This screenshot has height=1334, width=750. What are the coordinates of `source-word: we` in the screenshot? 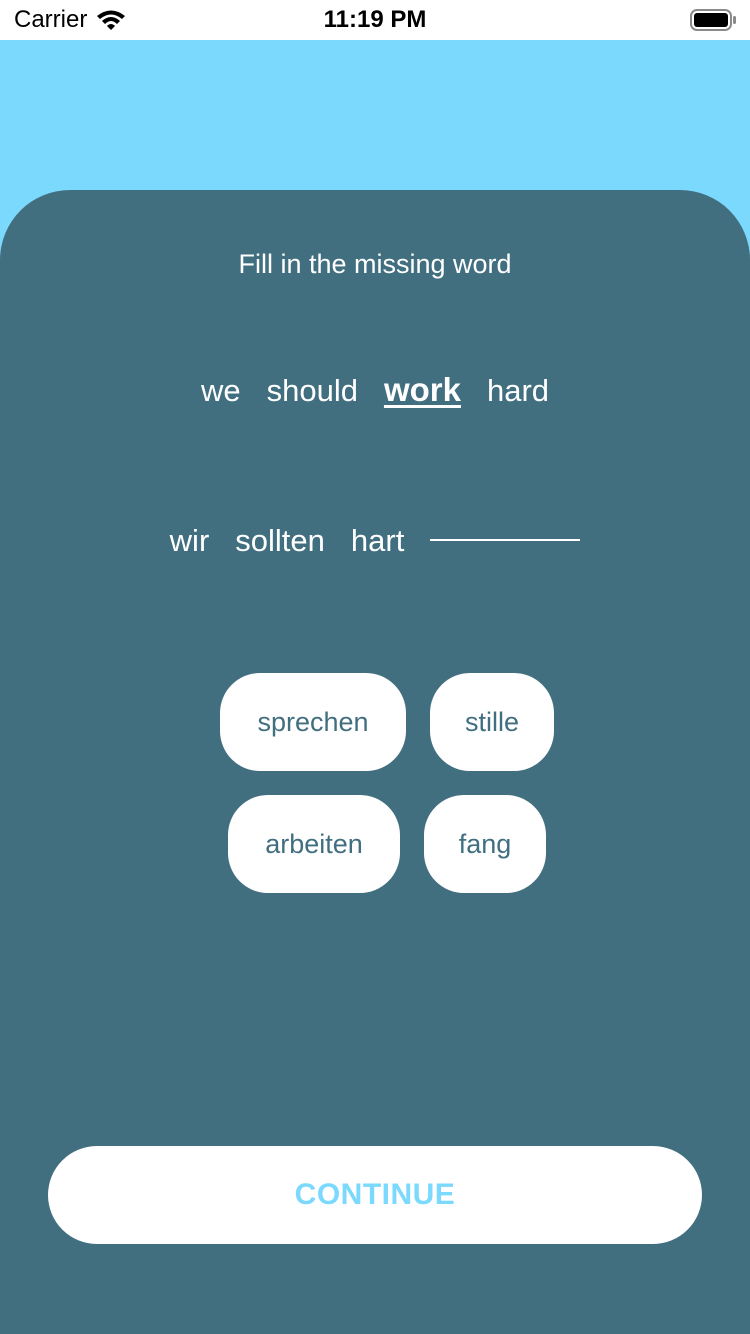 It's located at (220, 390).